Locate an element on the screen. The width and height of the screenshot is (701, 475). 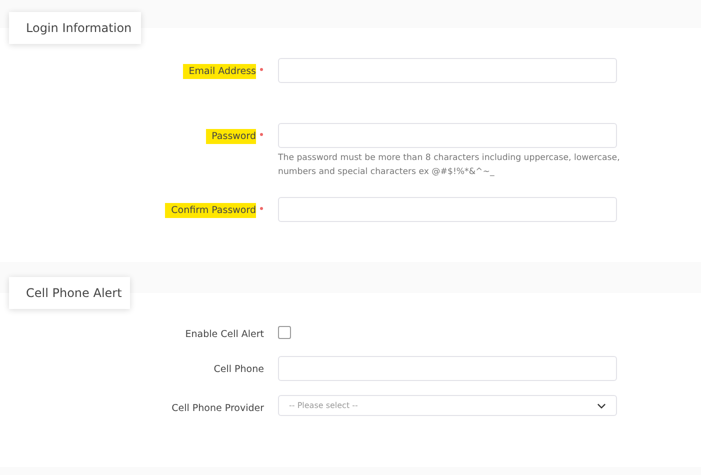
section-title: Login Information is located at coordinates (75, 28).